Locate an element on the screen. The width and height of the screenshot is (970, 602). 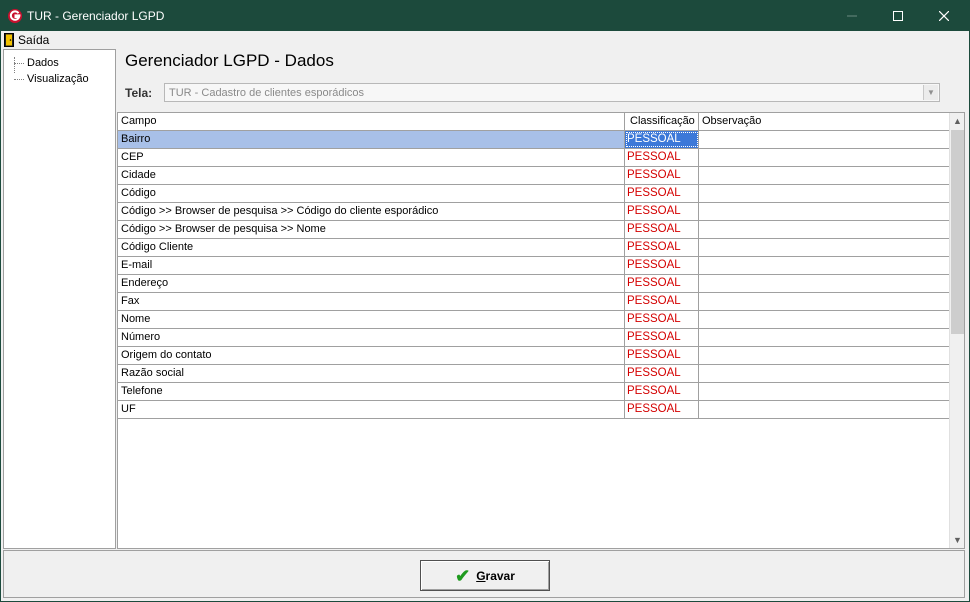
grid-header: Campo Classificação Observação is located at coordinates (533, 122).